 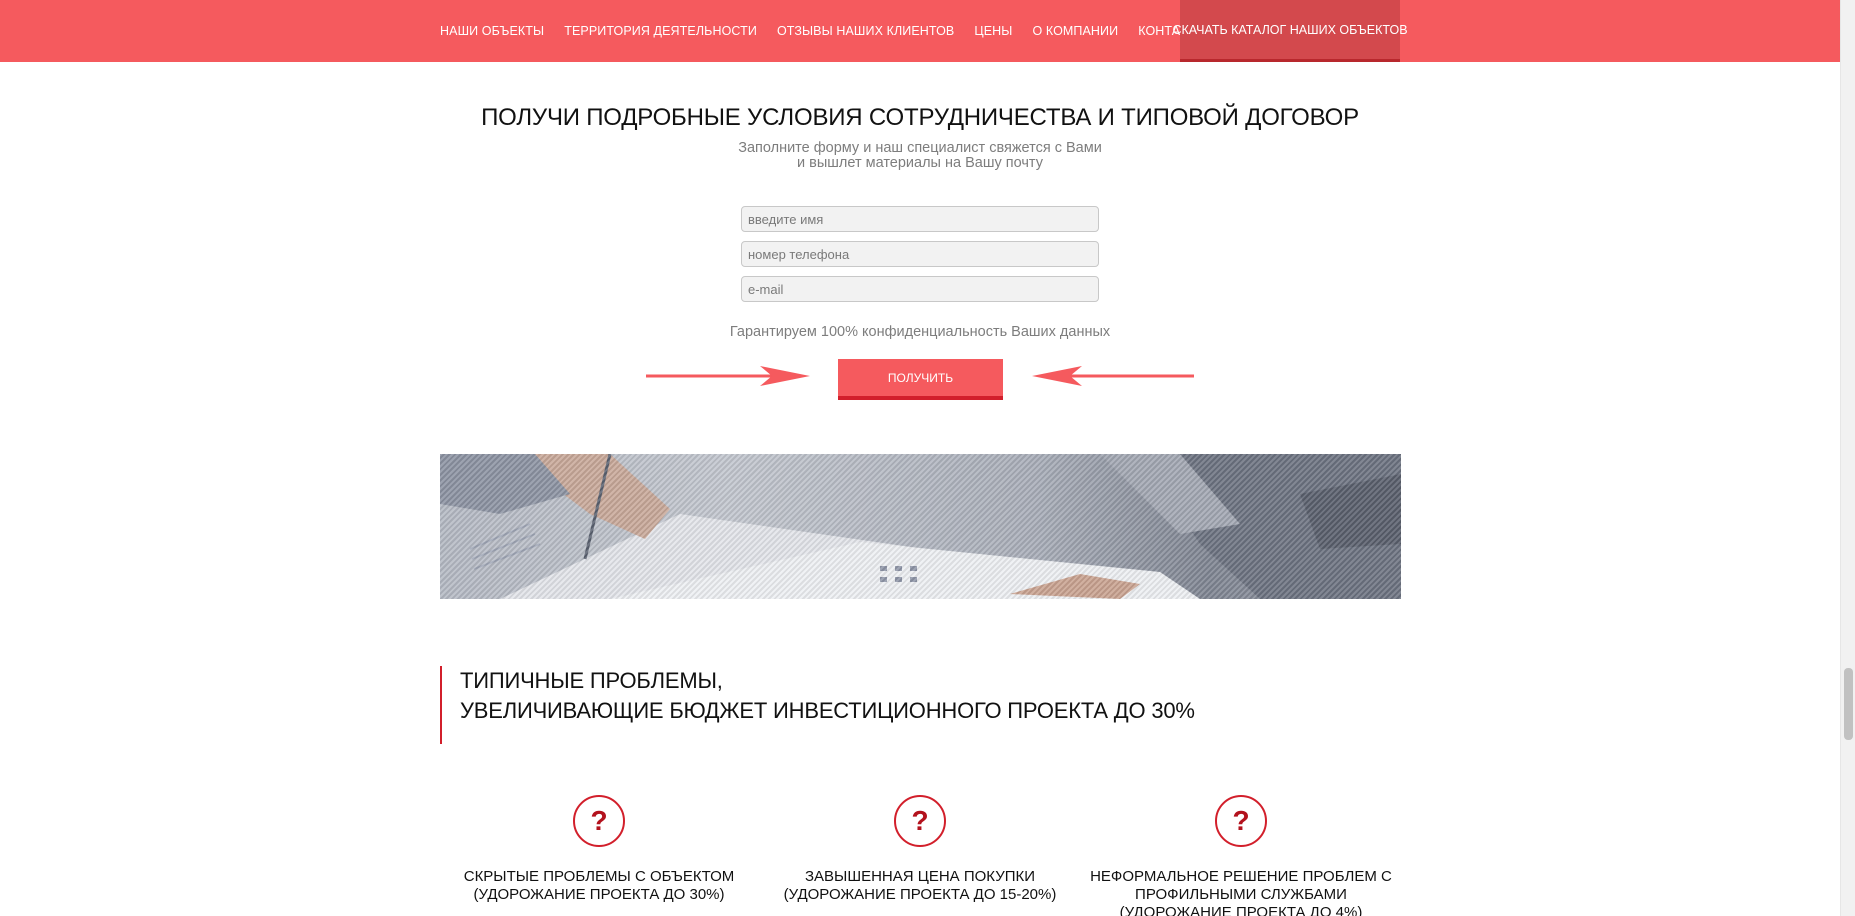 What do you see at coordinates (1113, 376) in the screenshot?
I see `arrow-left-icon` at bounding box center [1113, 376].